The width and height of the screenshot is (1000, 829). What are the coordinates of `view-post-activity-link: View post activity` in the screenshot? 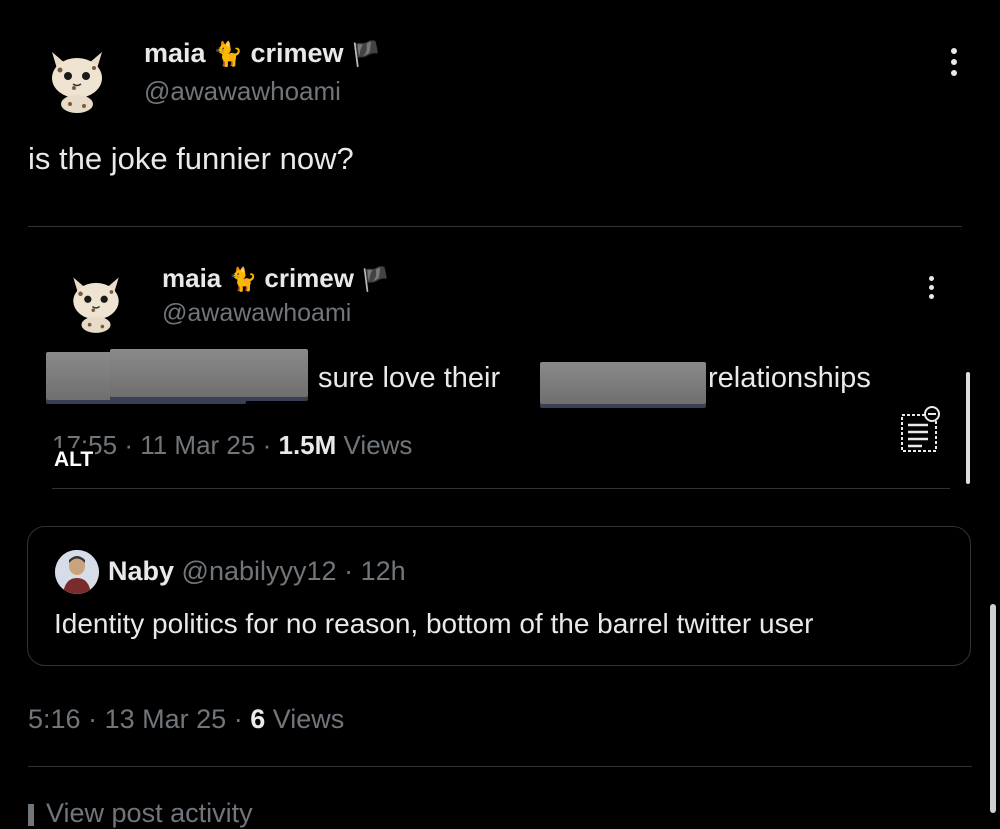 It's located at (140, 813).